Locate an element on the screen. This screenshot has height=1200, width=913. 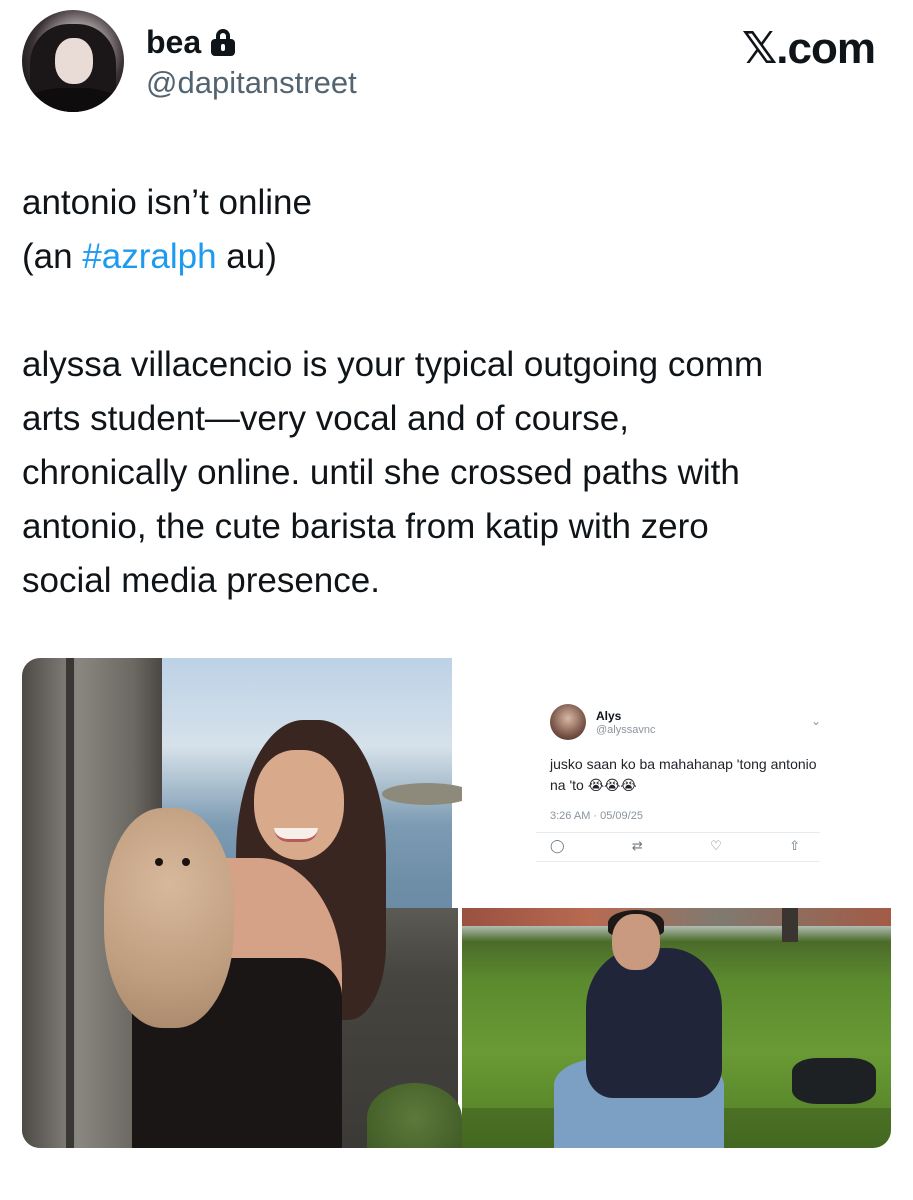
embedded-actions: ◯ ⇄ ♡ ⇧ is located at coordinates (675, 848).